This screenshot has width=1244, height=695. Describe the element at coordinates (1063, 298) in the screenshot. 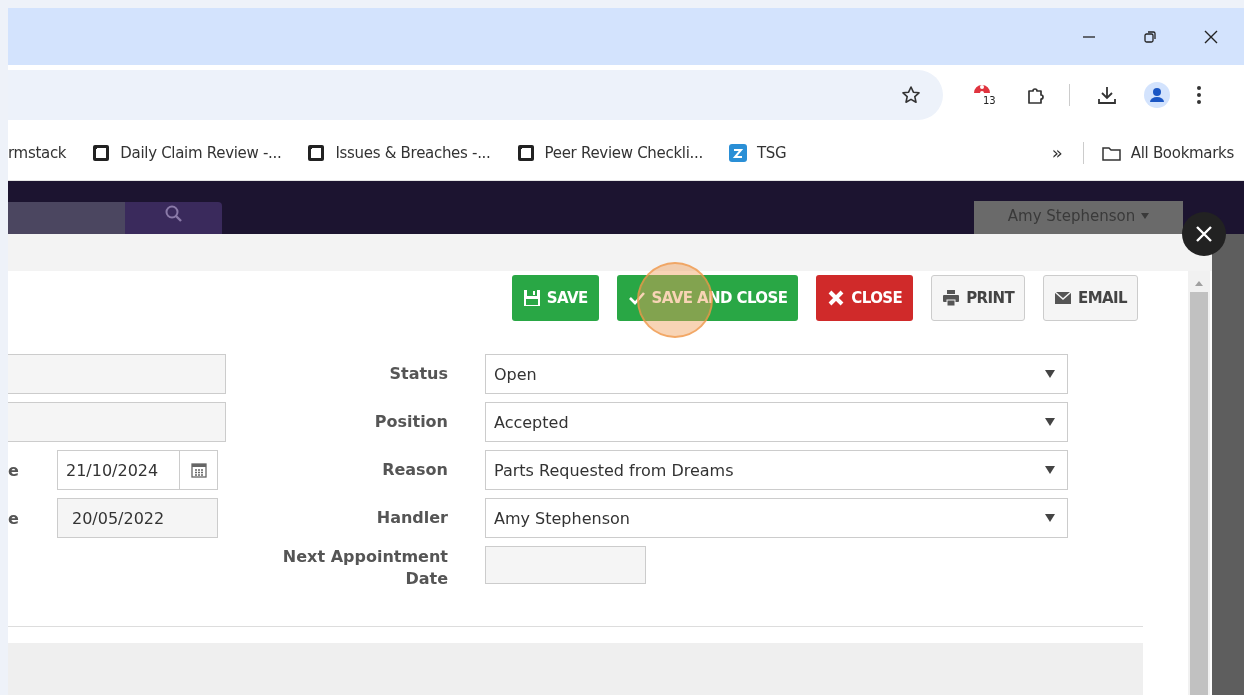

I see `envelope-icon` at that location.